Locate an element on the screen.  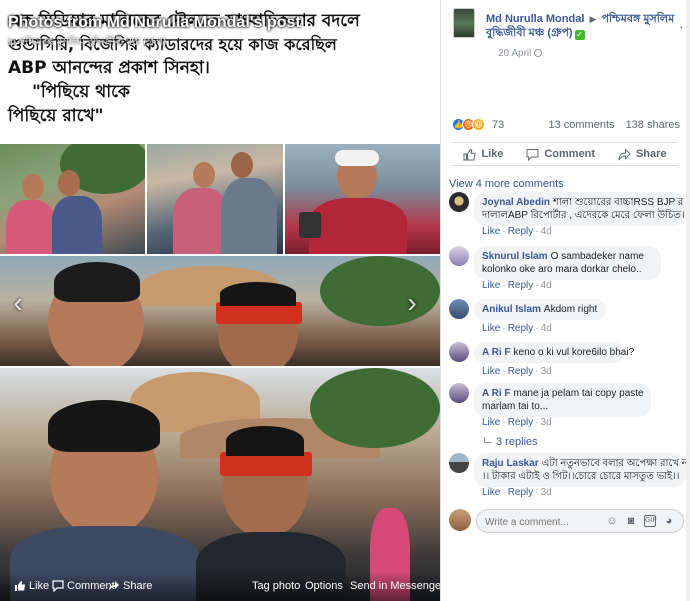
reaction-count: 73 is located at coordinates (498, 125).